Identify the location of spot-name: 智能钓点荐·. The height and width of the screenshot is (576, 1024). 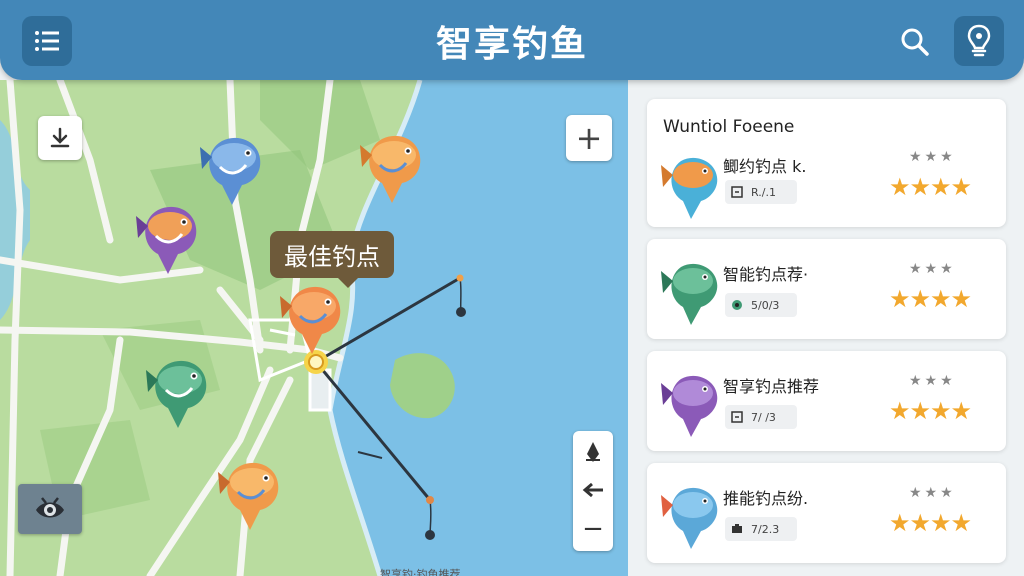
(766, 274).